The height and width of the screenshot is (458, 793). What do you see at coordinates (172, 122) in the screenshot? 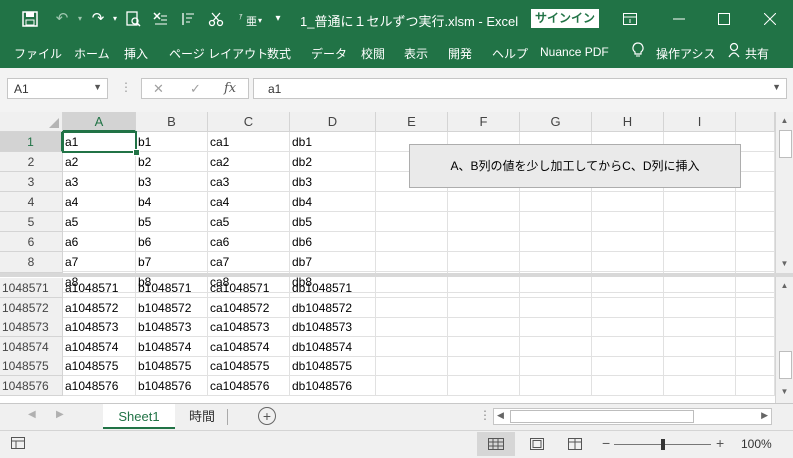
I see `column-header-b: B` at bounding box center [172, 122].